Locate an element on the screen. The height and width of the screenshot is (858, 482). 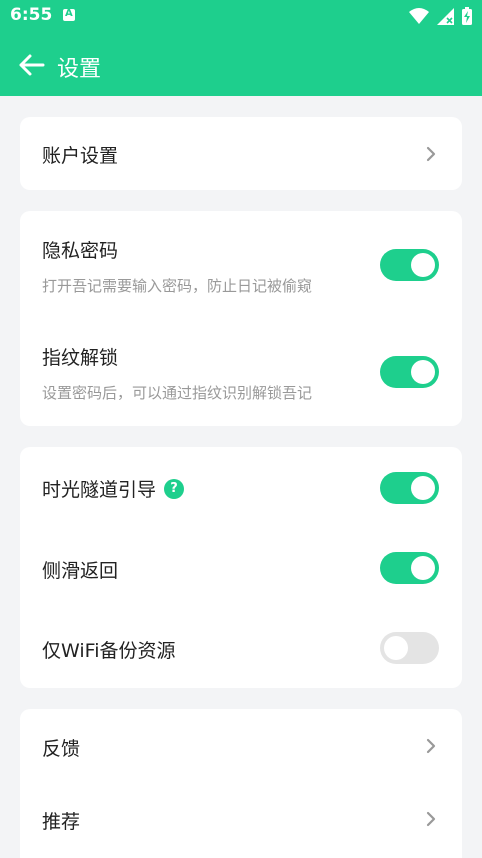
recommend-row: 推荐 is located at coordinates (241, 820).